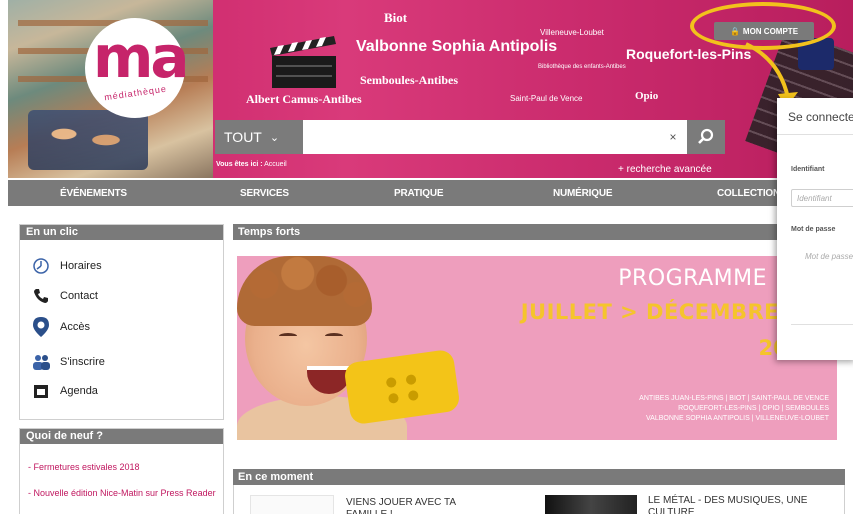  I want to click on breadcrumb-current: Accueil, so click(275, 164).